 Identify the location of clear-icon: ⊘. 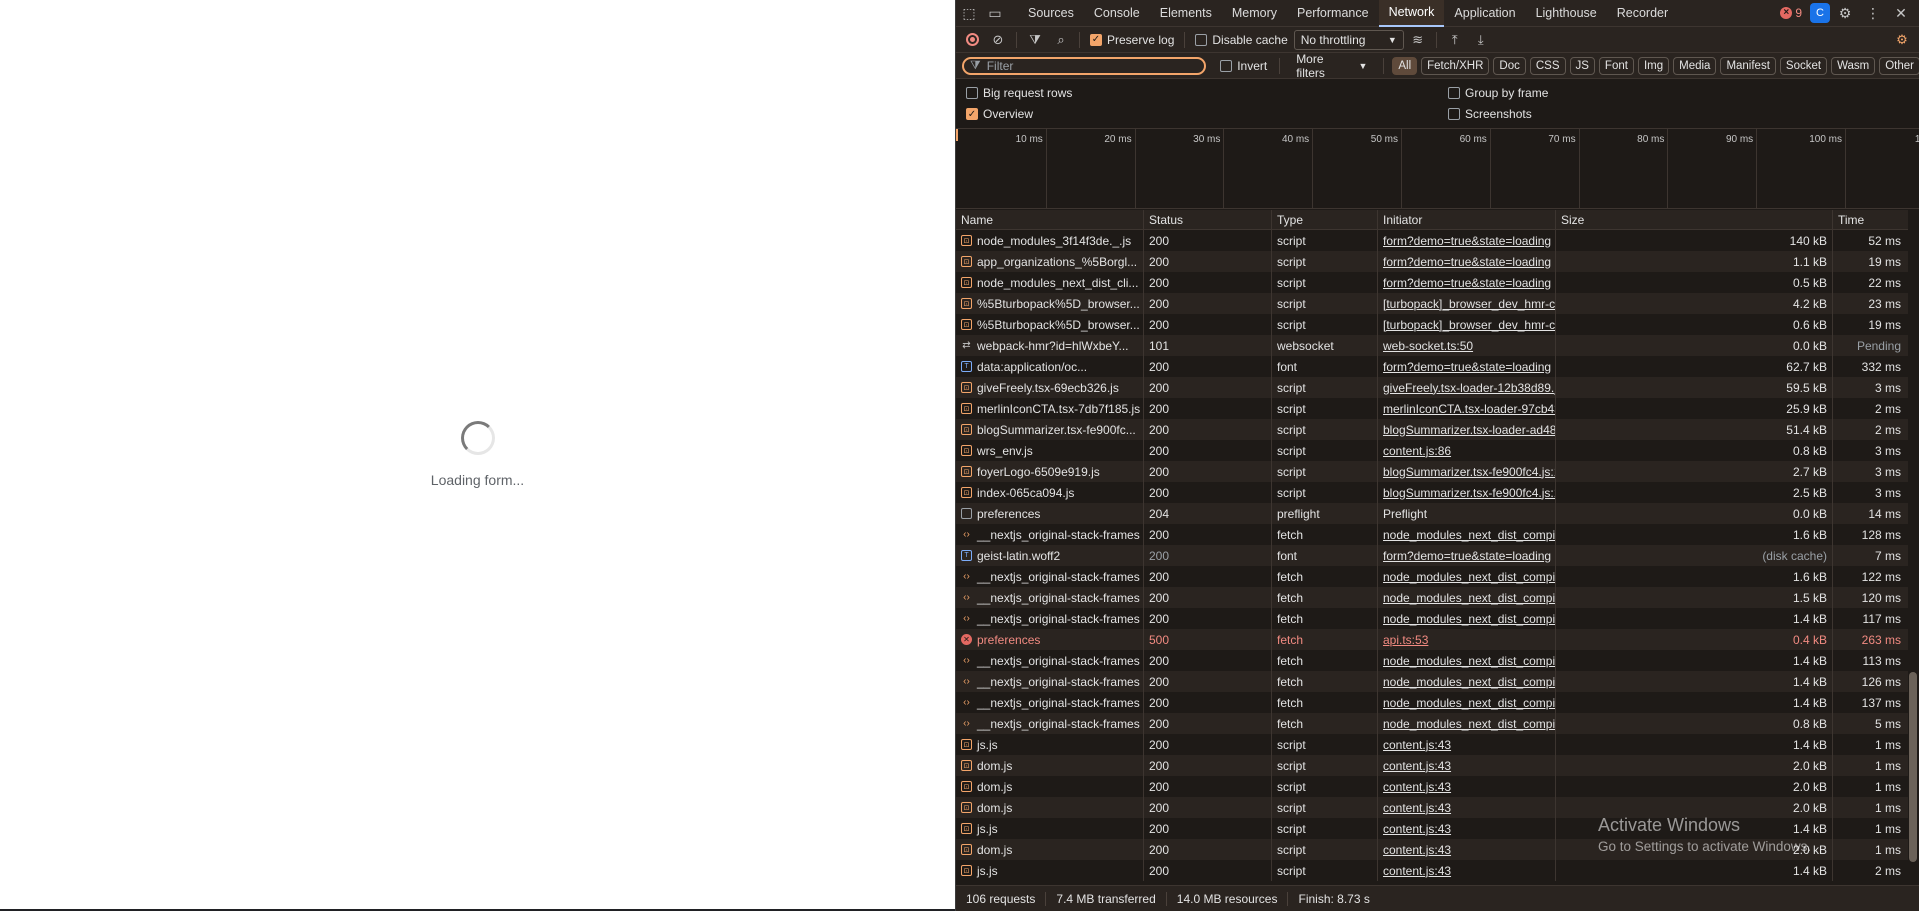
(998, 40).